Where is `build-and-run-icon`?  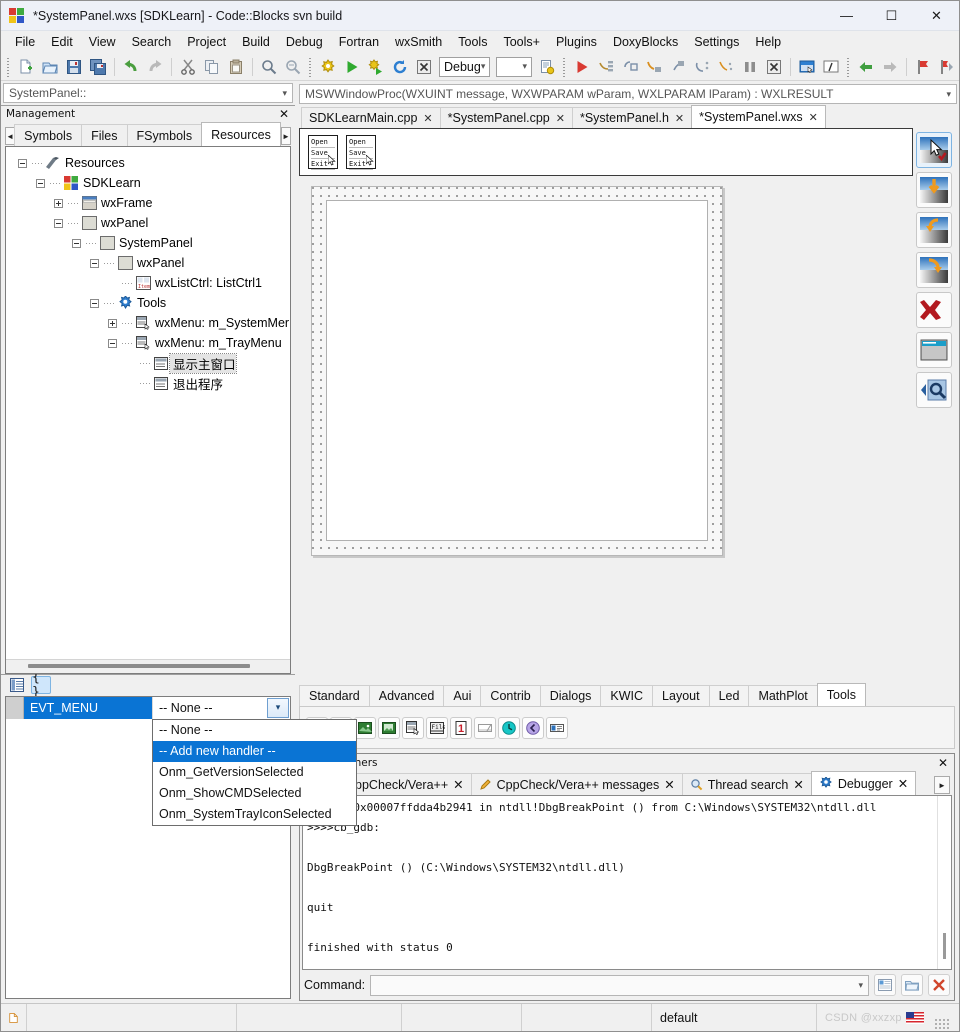
build-and-run-icon is located at coordinates (376, 67).